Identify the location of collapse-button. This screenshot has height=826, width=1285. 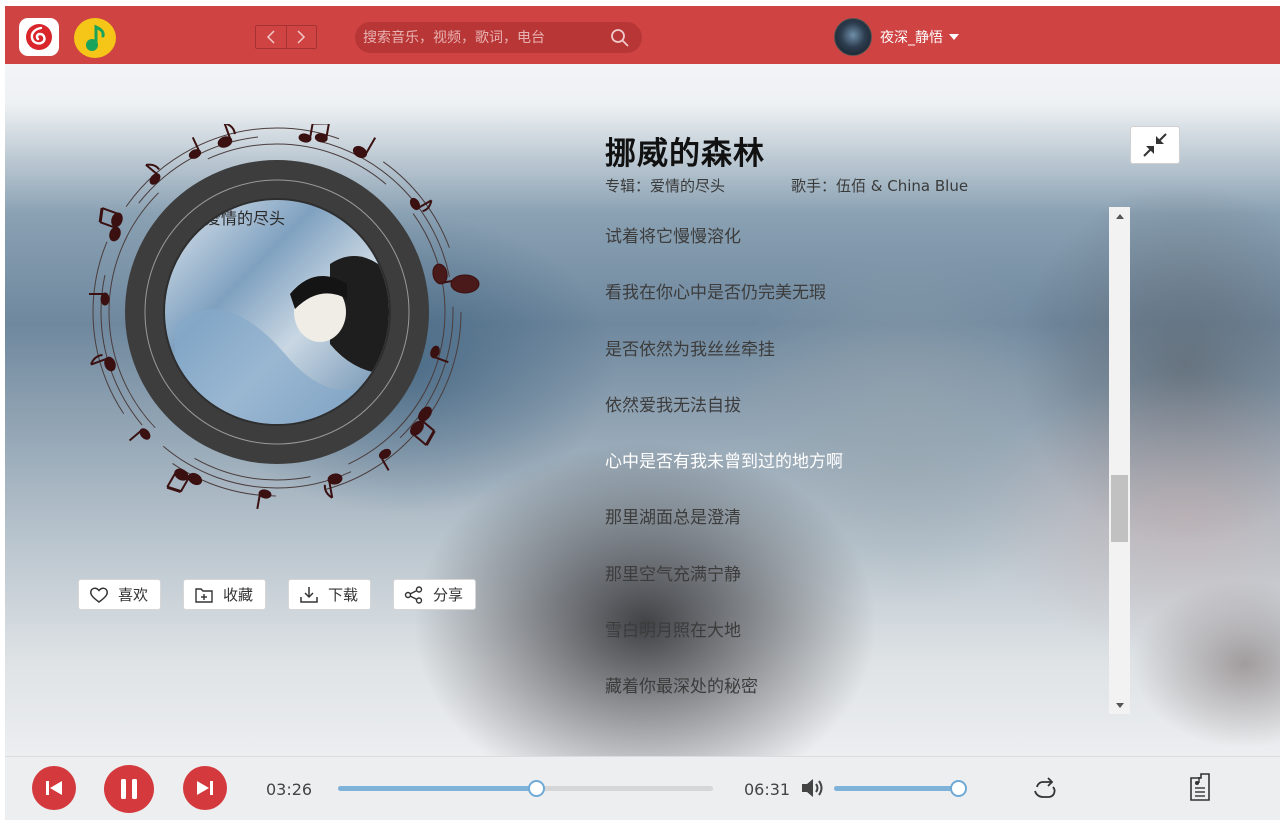
(1155, 145).